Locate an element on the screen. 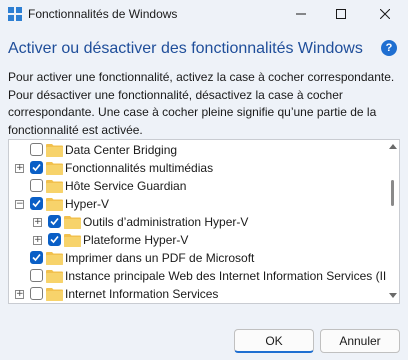 Image resolution: width=408 pixels, height=360 pixels. feature-label: Hôte Service Guardian is located at coordinates (126, 186).